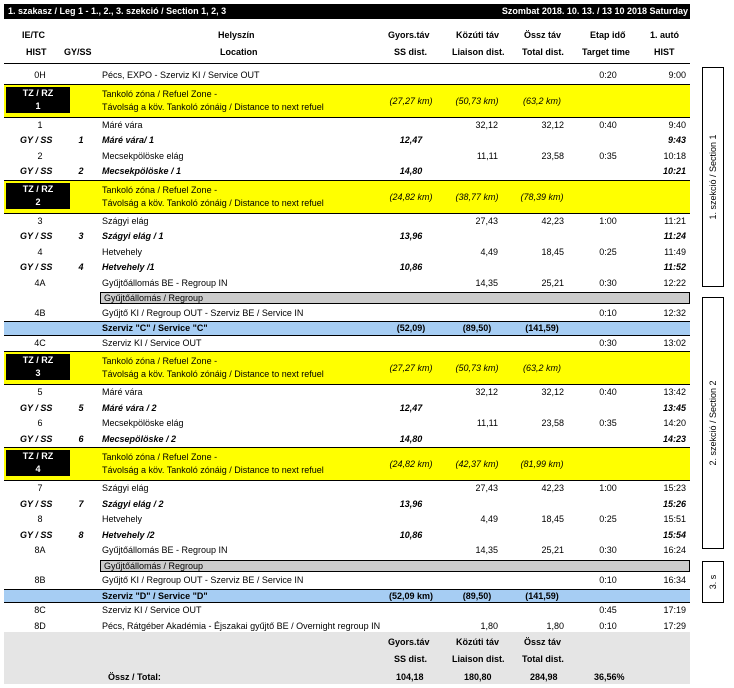  I want to click on itinerary-row: 8 Hetvehely 4,49 18,45 0:25 15:51, so click(347, 520).